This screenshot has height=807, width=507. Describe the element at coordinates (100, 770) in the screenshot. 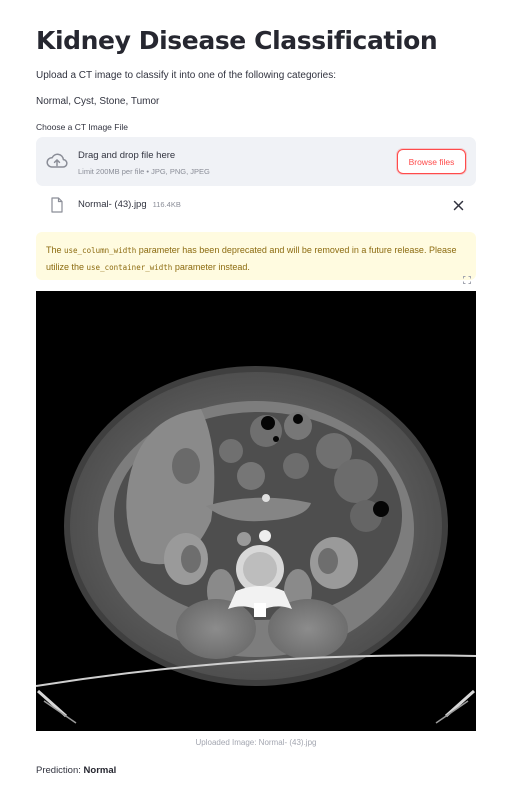

I see `prediction-value: Normal` at that location.